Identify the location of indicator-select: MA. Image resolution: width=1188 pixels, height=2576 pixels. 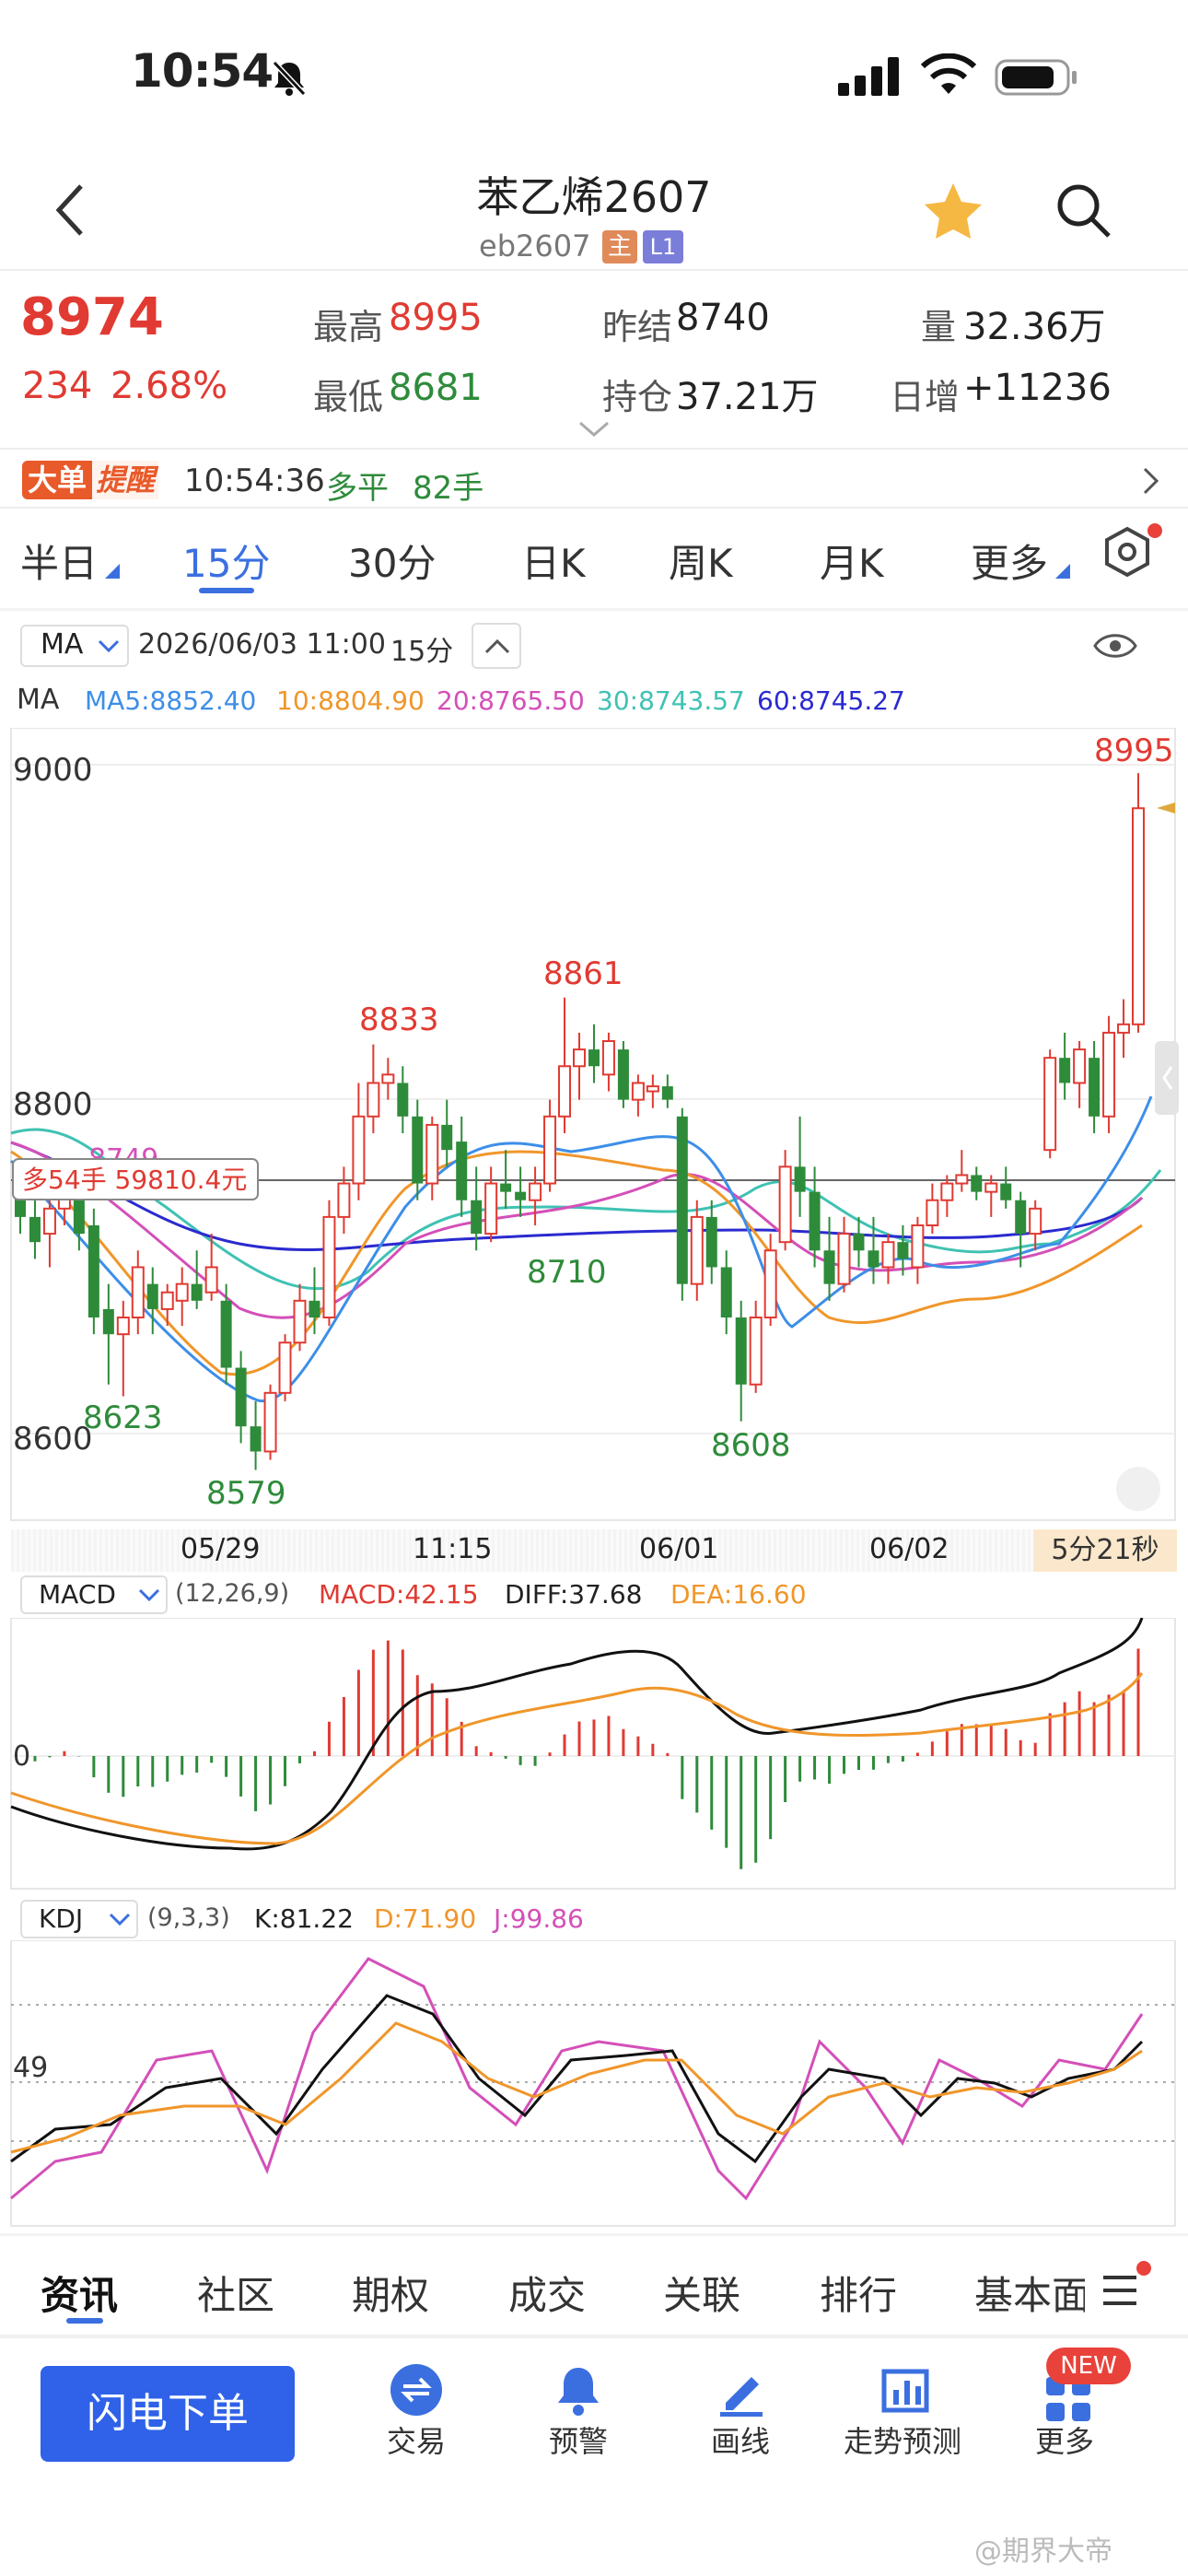
(74, 646).